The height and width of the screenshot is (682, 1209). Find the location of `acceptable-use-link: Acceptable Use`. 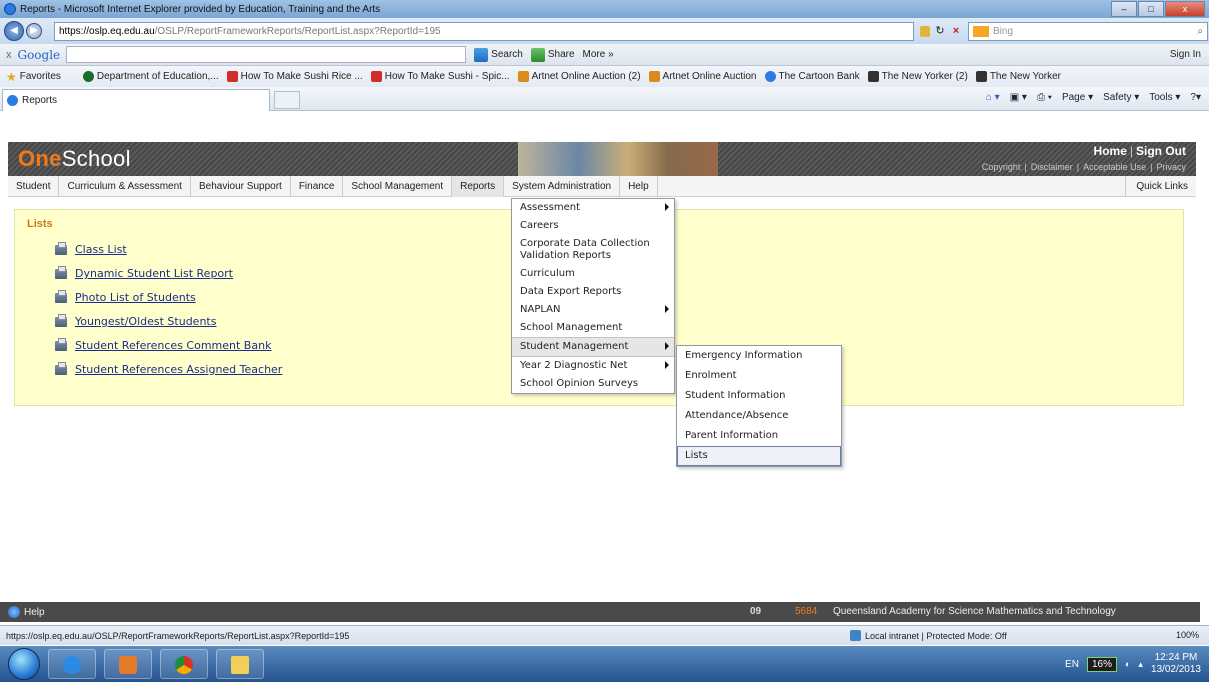

acceptable-use-link: Acceptable Use is located at coordinates (1114, 167).